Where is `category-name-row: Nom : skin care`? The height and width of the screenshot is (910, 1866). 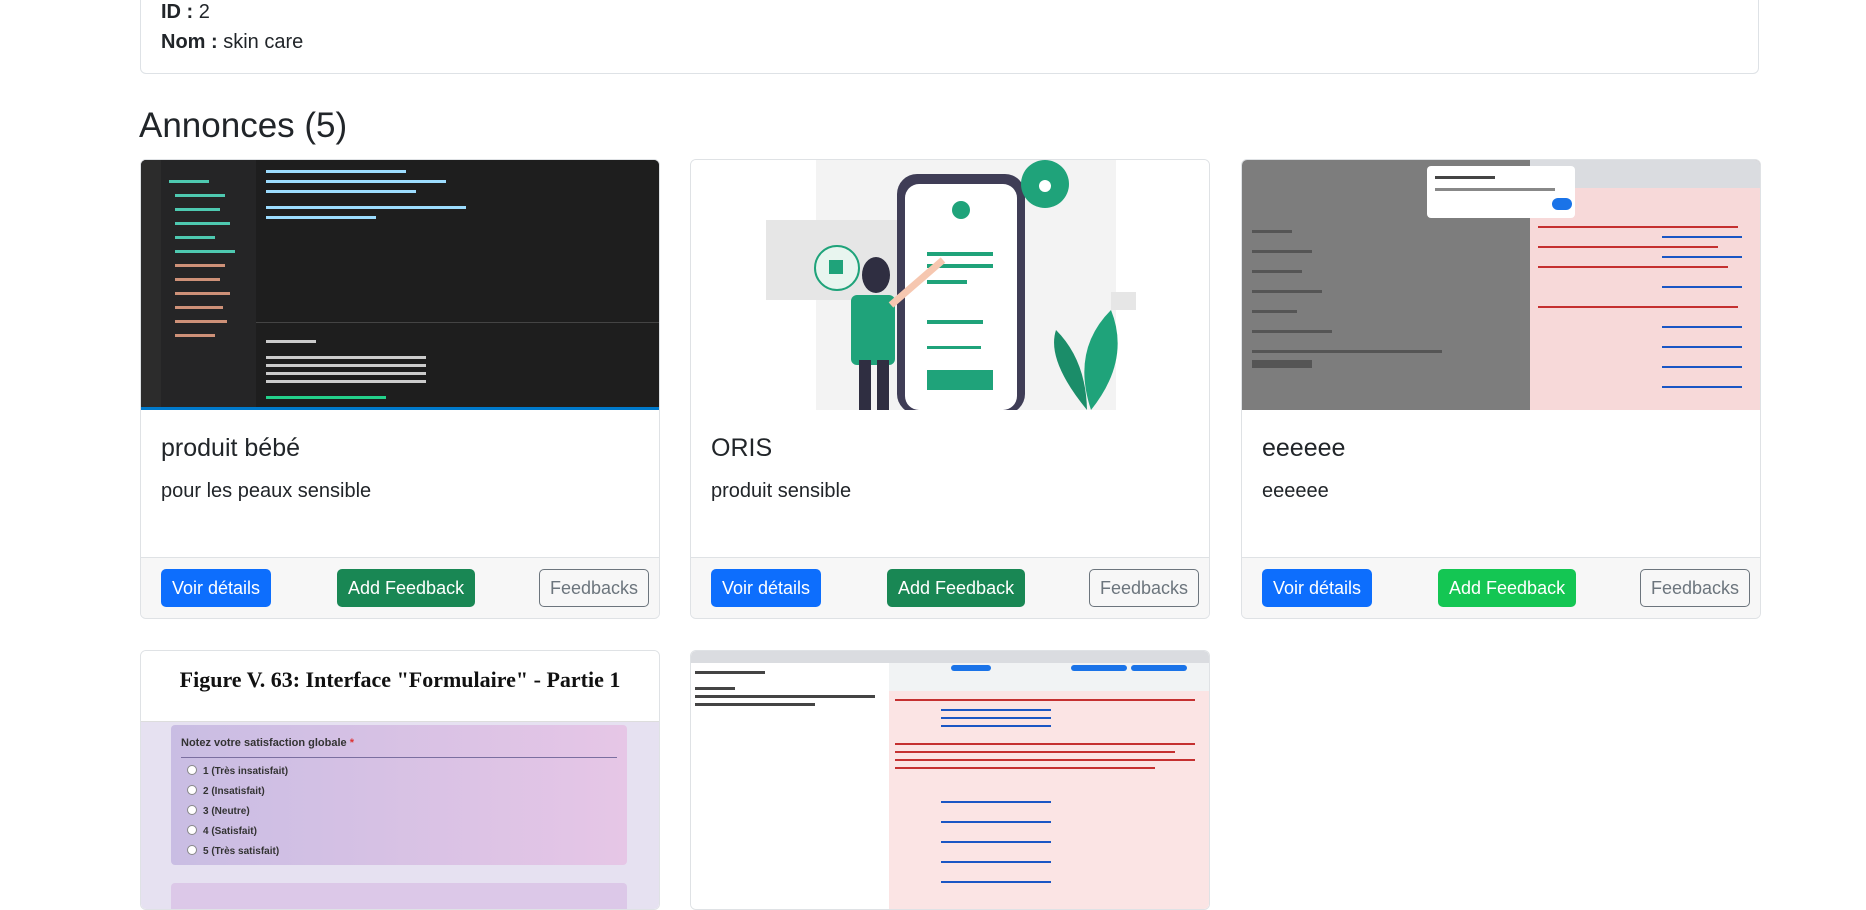 category-name-row: Nom : skin care is located at coordinates (232, 42).